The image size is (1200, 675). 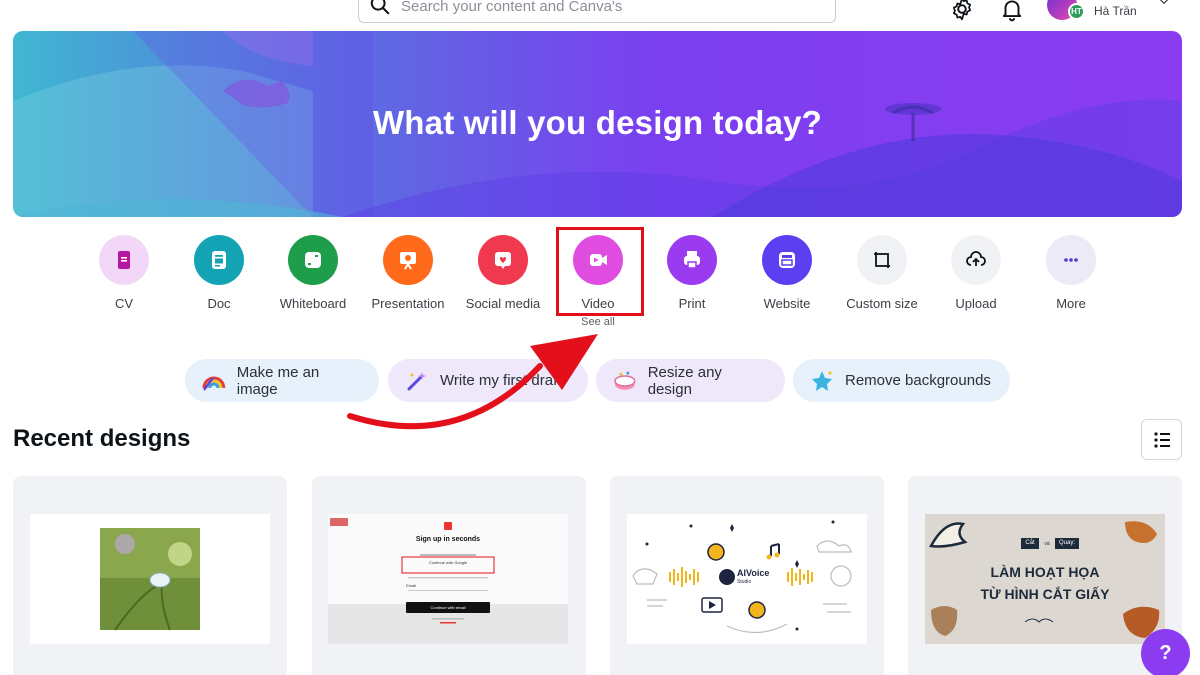 I want to click on water-drop-thumbnail, so click(x=150, y=579).